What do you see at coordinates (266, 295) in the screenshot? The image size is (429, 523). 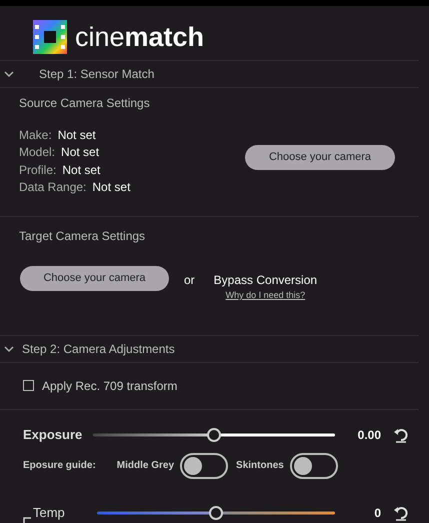 I see `help-link: Why do I need this?` at bounding box center [266, 295].